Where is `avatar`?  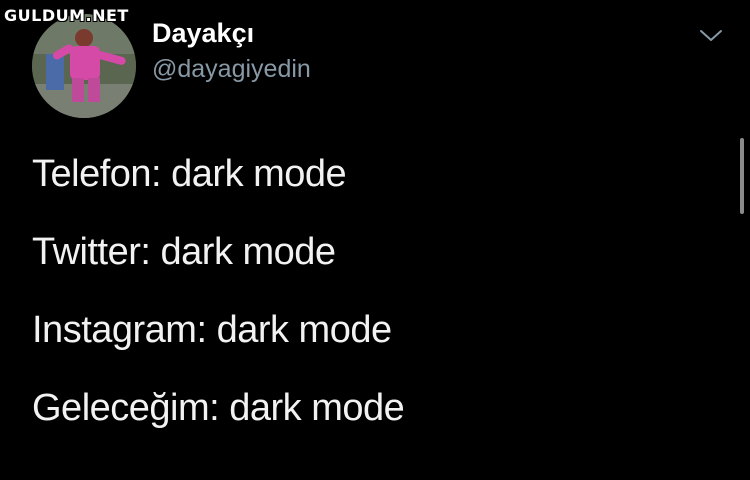 avatar is located at coordinates (84, 66).